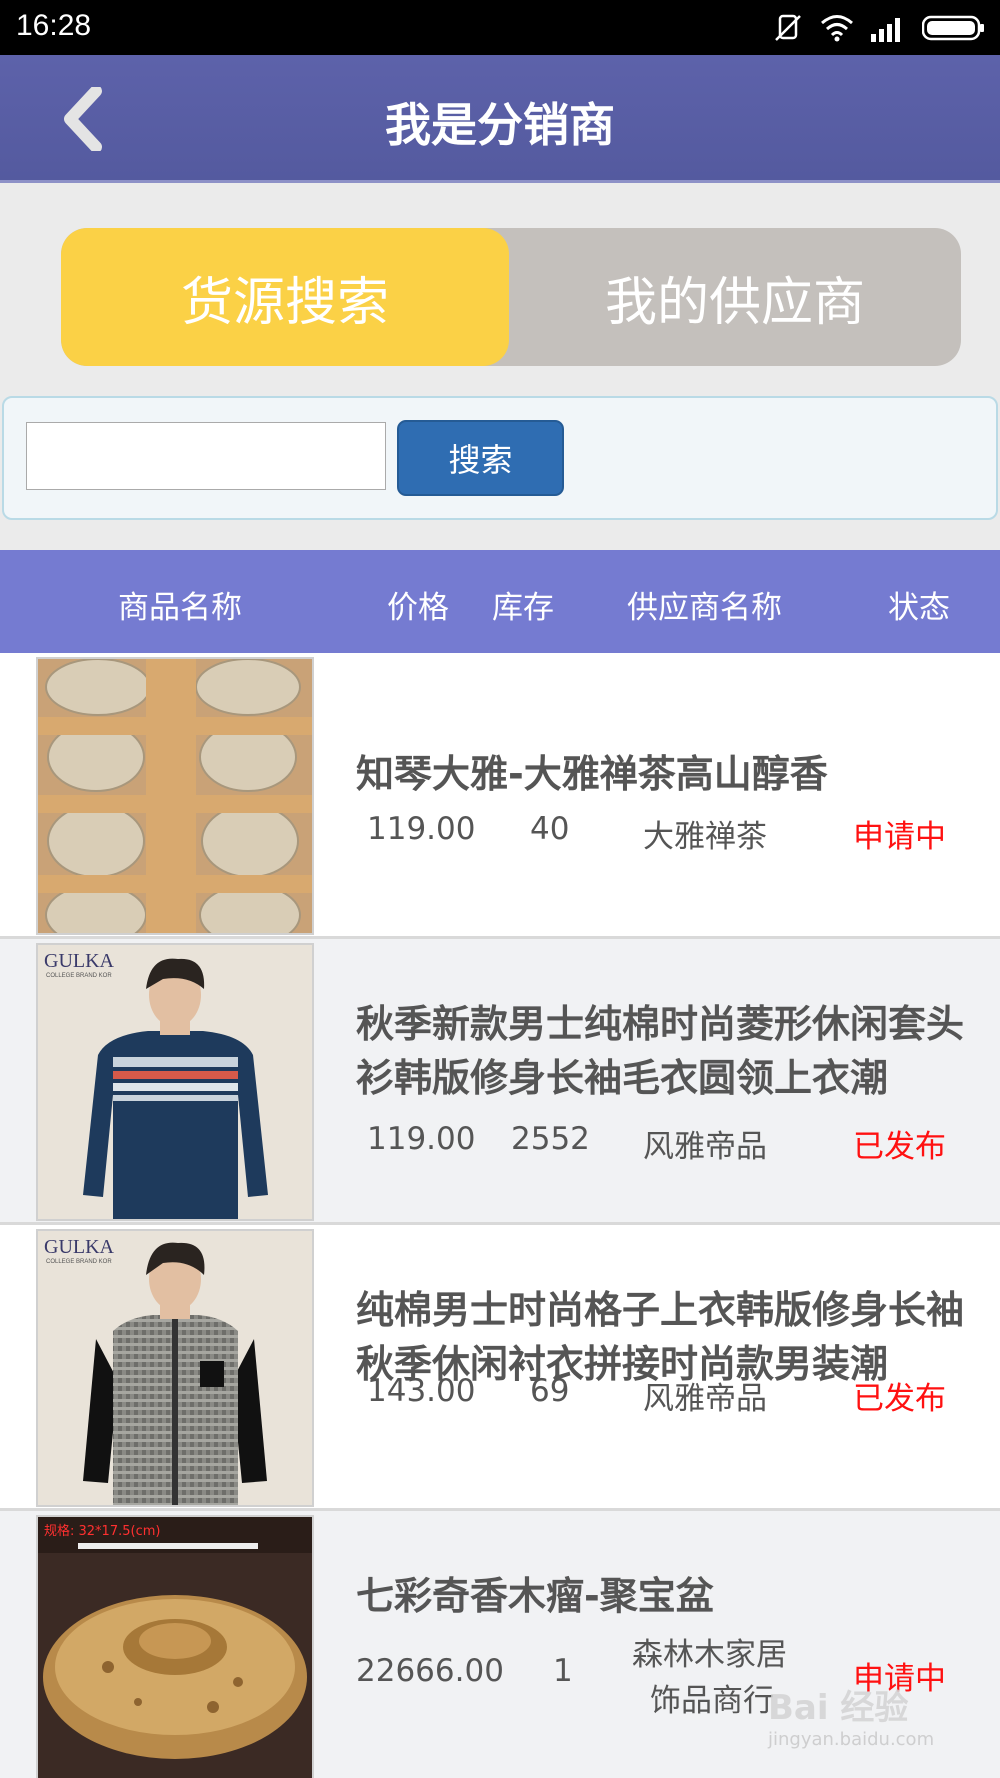  What do you see at coordinates (500, 27) in the screenshot?
I see `status-bar: 16:28` at bounding box center [500, 27].